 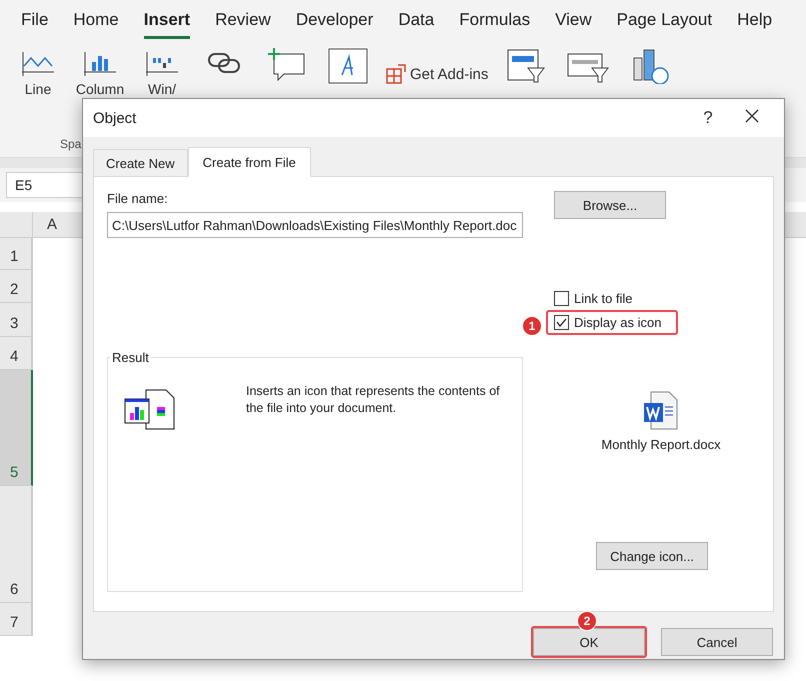 I want to click on row-header: 6, so click(x=16, y=544).